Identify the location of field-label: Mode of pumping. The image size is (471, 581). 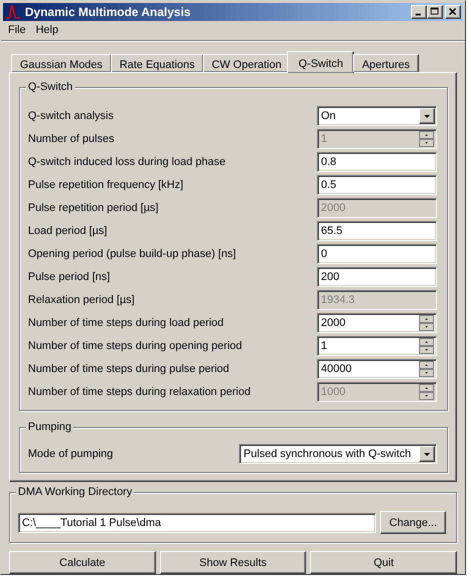
(70, 454).